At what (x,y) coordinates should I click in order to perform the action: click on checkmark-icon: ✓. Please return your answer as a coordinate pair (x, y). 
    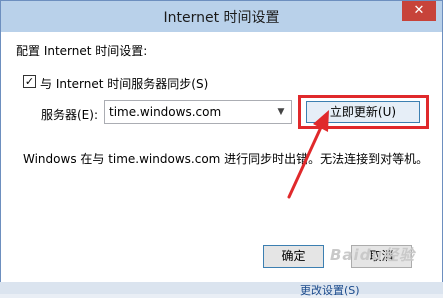
    Looking at the image, I should click on (29, 81).